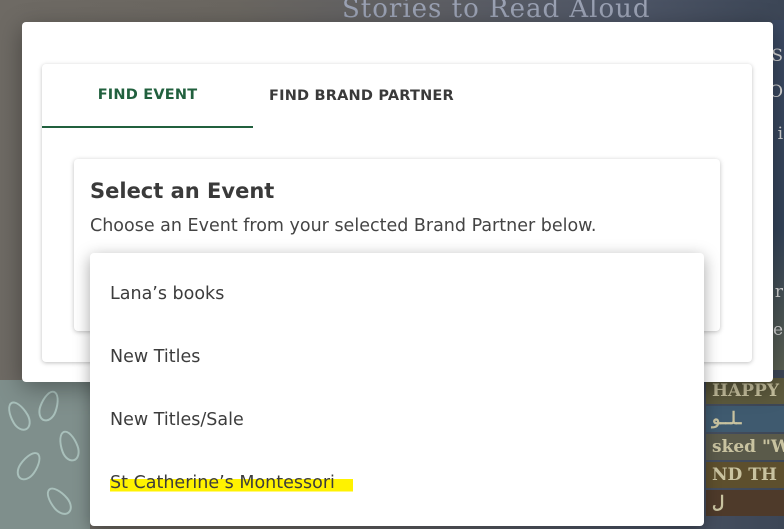 The image size is (784, 529). What do you see at coordinates (745, 419) in the screenshot?
I see `book-spine: ـلــو` at bounding box center [745, 419].